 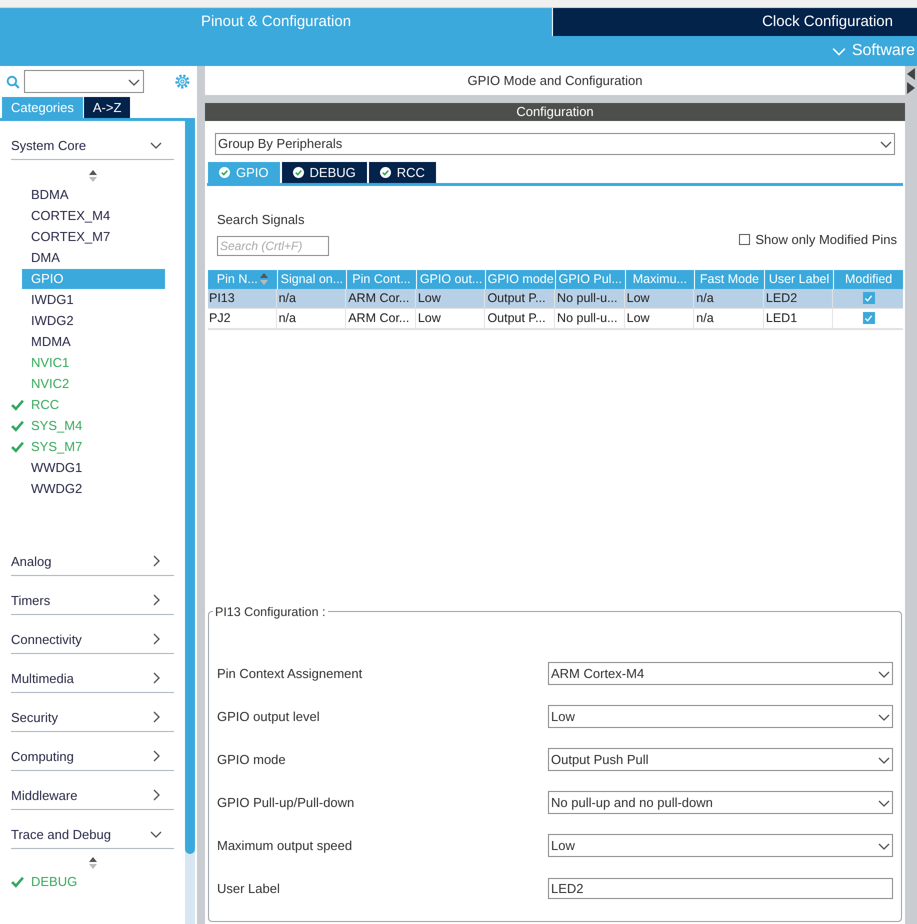 I want to click on category-header: Analog, so click(x=92, y=556).